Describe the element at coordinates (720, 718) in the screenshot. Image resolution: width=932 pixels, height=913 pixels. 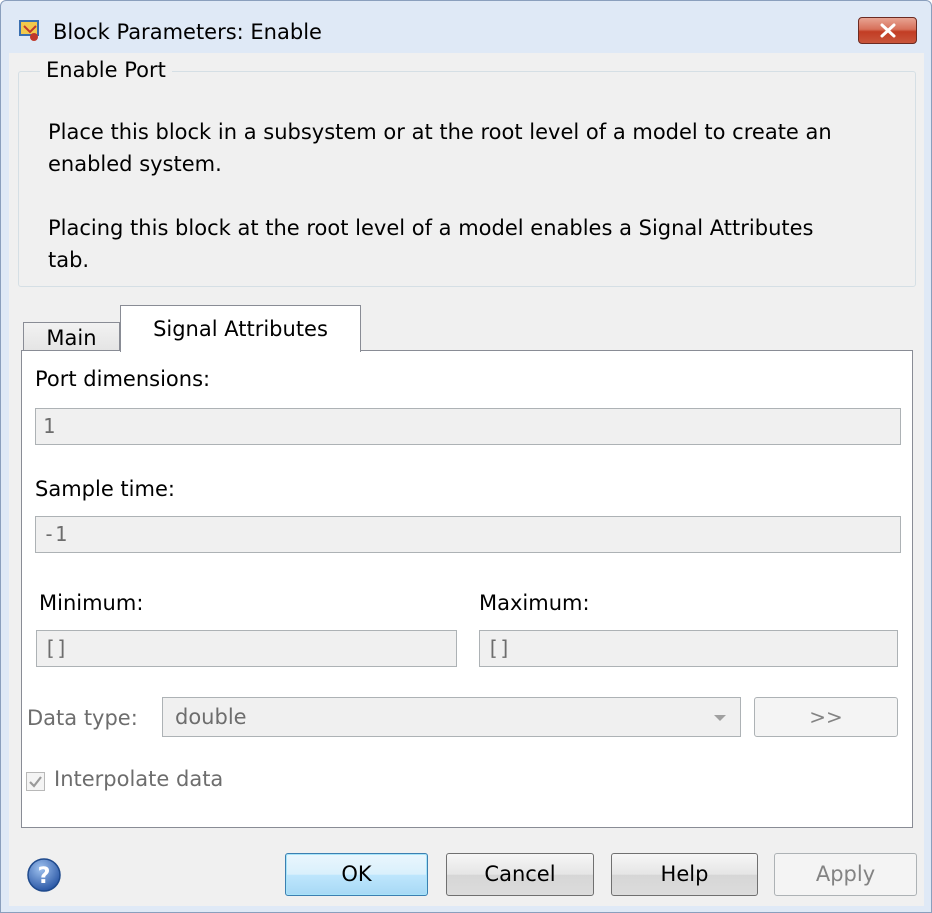
I see `chevron-down-icon` at that location.